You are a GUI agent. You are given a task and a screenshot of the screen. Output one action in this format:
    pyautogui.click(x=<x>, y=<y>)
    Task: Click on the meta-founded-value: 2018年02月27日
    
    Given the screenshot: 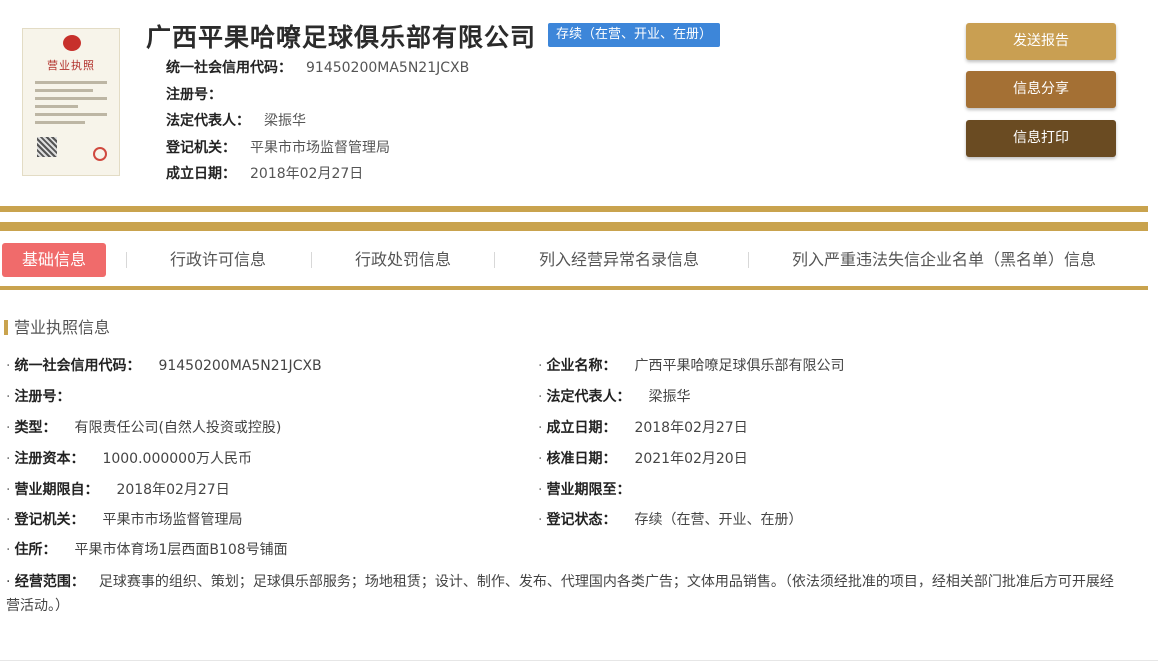 What is the action you would take?
    pyautogui.click(x=307, y=174)
    